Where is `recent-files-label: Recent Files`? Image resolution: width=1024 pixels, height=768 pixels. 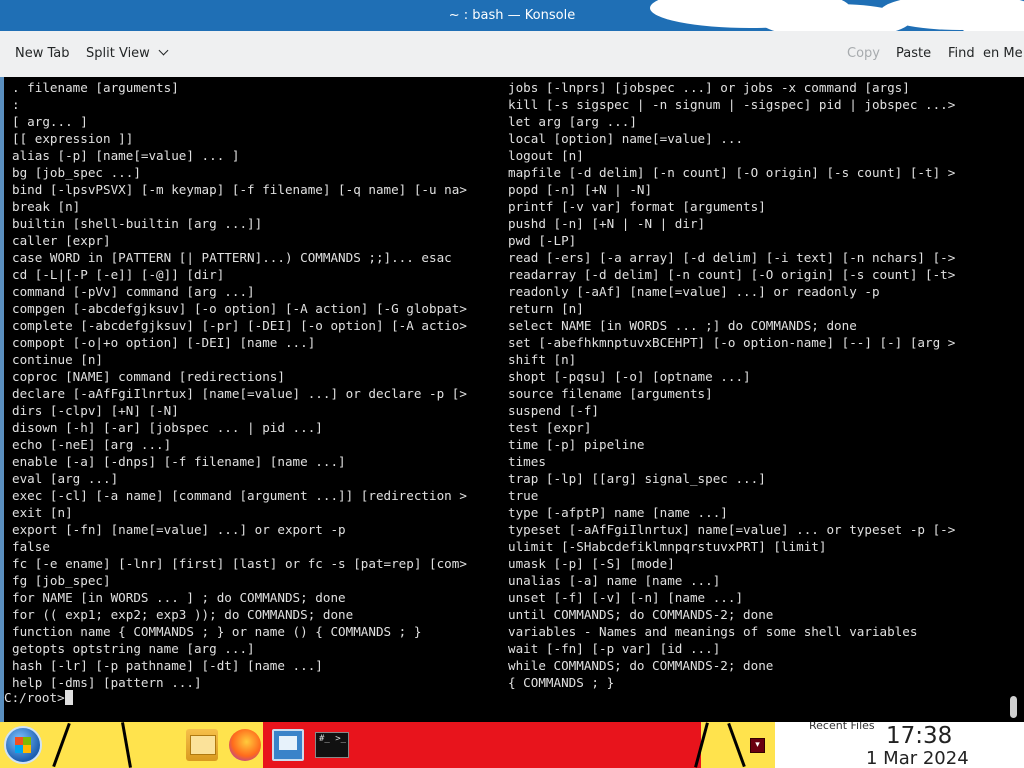 recent-files-label: Recent Files is located at coordinates (842, 727).